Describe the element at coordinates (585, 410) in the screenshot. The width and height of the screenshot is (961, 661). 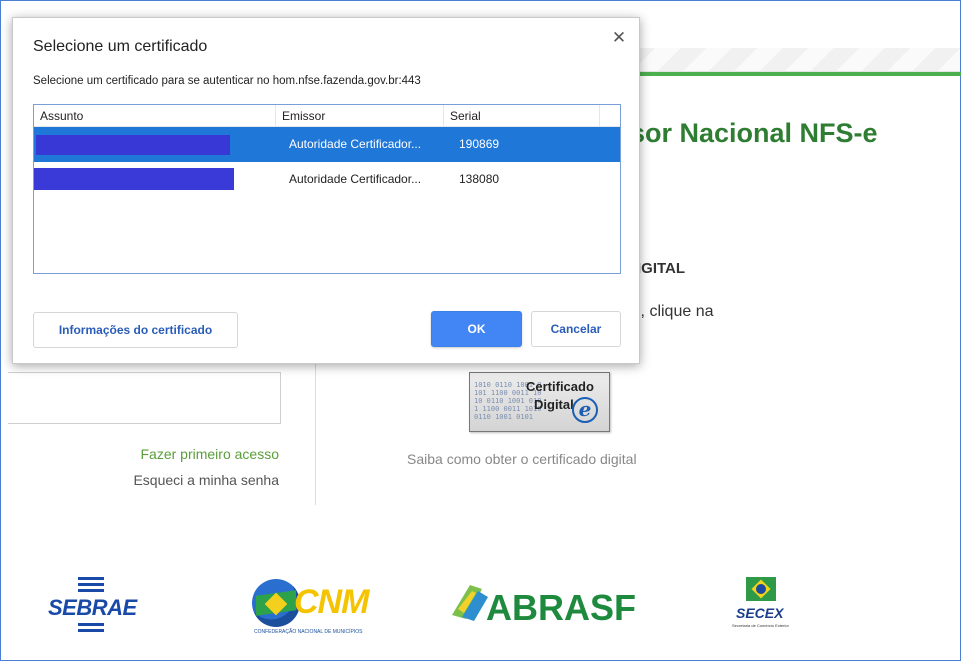
I see `e-cert-icon: e` at that location.